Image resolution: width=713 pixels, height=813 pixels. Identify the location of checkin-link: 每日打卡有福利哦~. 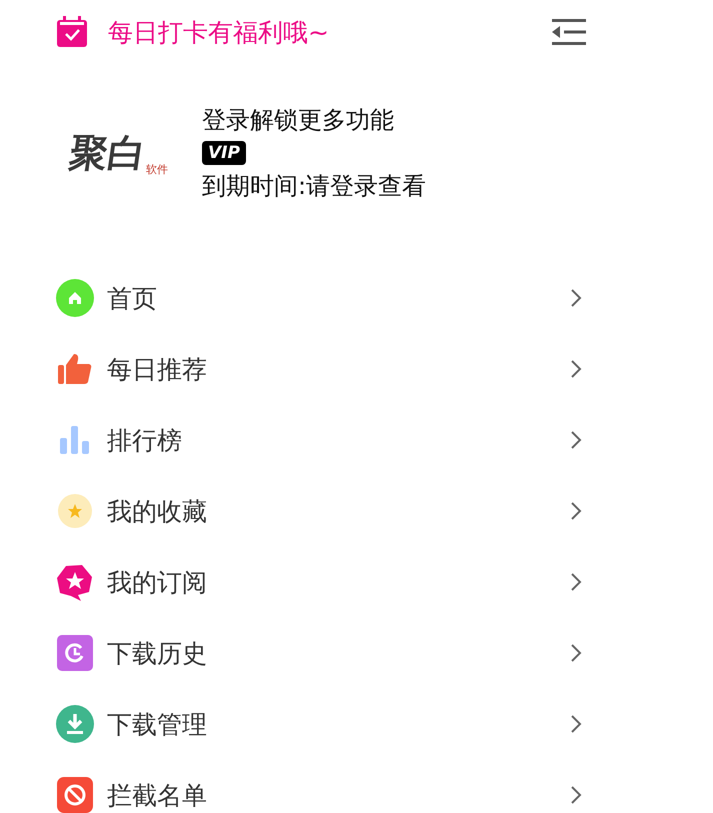
(330, 32).